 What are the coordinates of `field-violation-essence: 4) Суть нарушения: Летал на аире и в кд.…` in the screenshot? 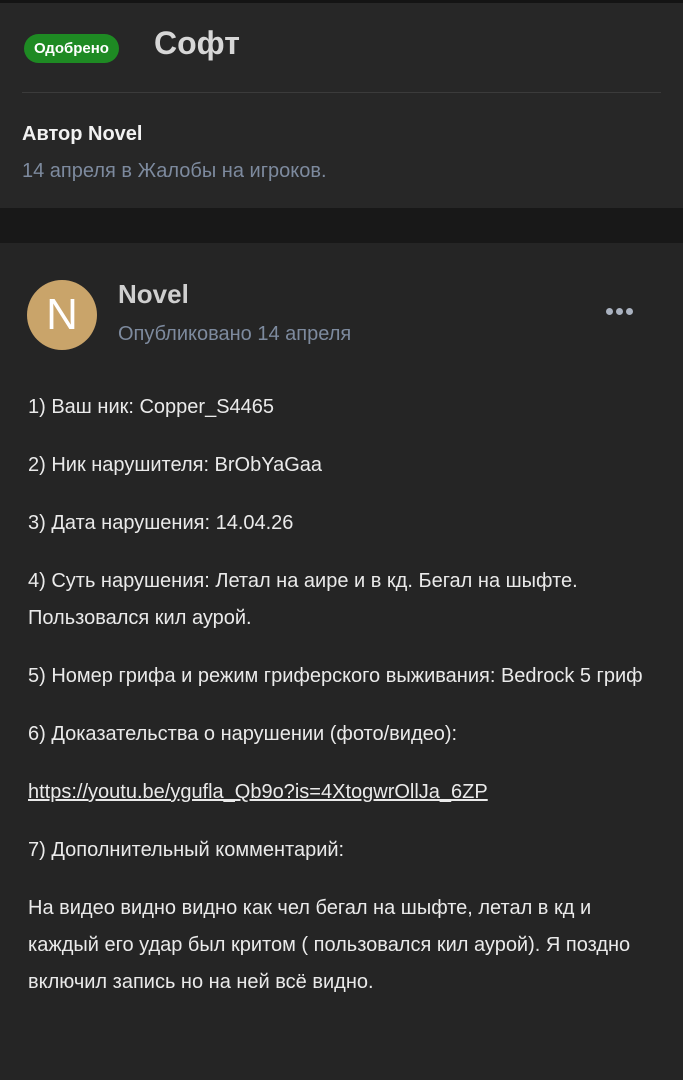 It's located at (303, 599).